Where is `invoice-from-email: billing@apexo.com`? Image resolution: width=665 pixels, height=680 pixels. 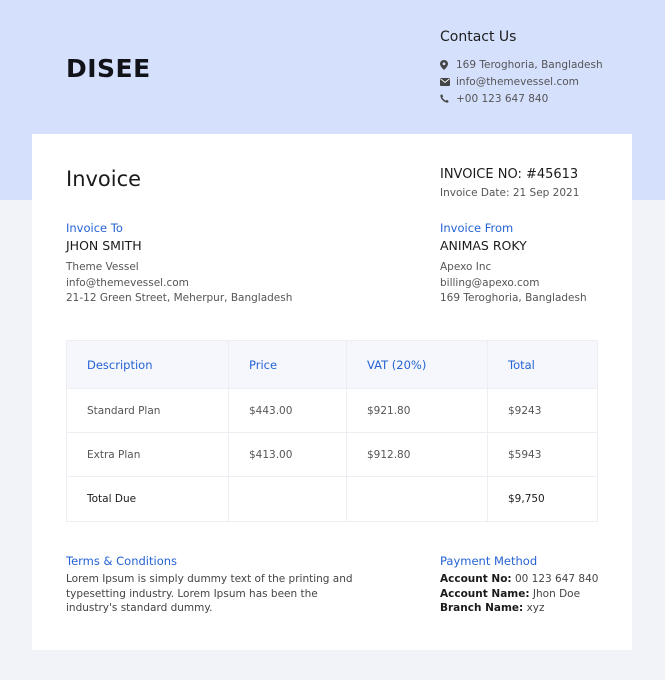 invoice-from-email: billing@apexo.com is located at coordinates (513, 284).